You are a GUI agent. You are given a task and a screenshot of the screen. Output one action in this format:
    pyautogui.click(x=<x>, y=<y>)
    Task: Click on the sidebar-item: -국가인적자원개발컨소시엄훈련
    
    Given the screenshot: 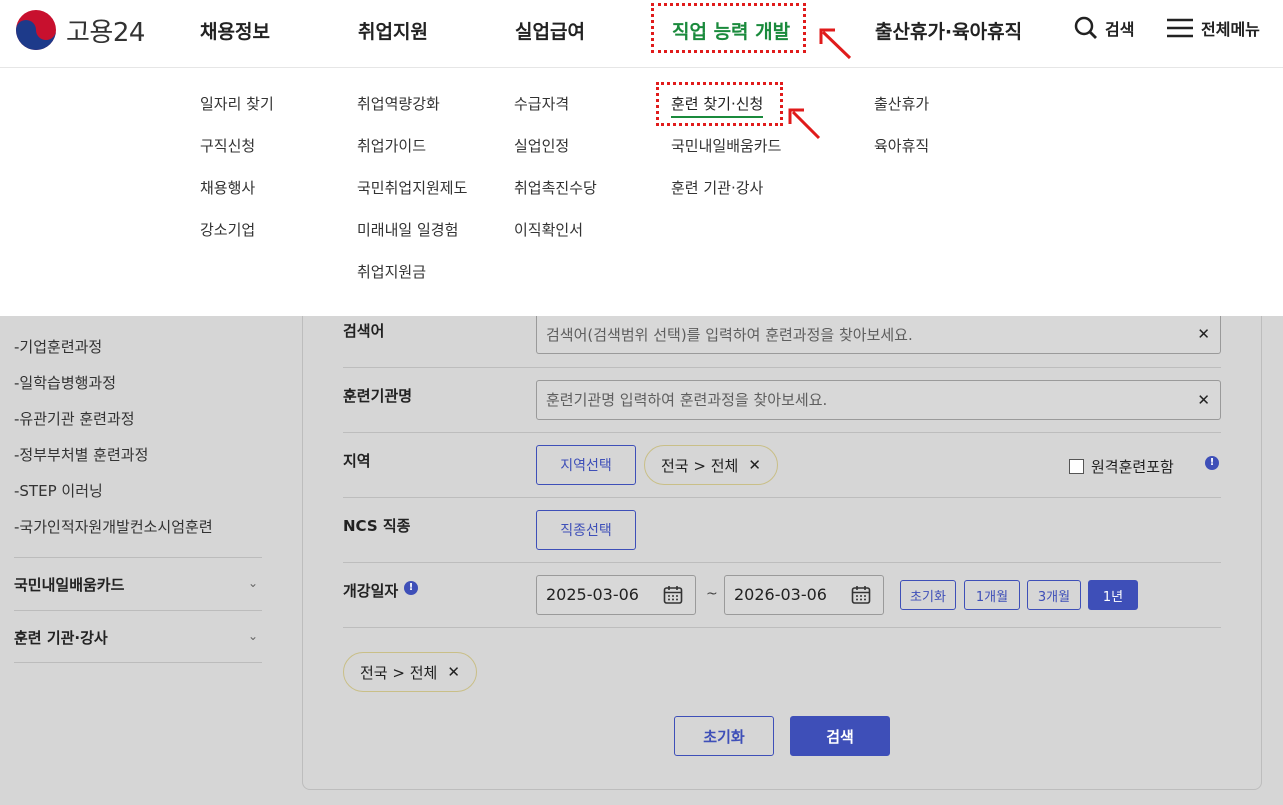 What is the action you would take?
    pyautogui.click(x=113, y=526)
    